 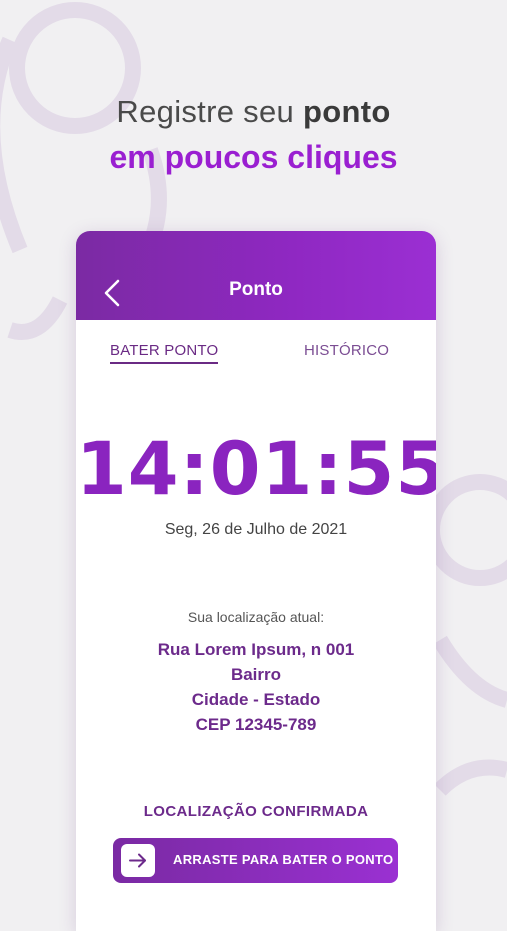 What do you see at coordinates (256, 811) in the screenshot?
I see `location-status: LOCALIZAÇÃO CONFIRMADA` at bounding box center [256, 811].